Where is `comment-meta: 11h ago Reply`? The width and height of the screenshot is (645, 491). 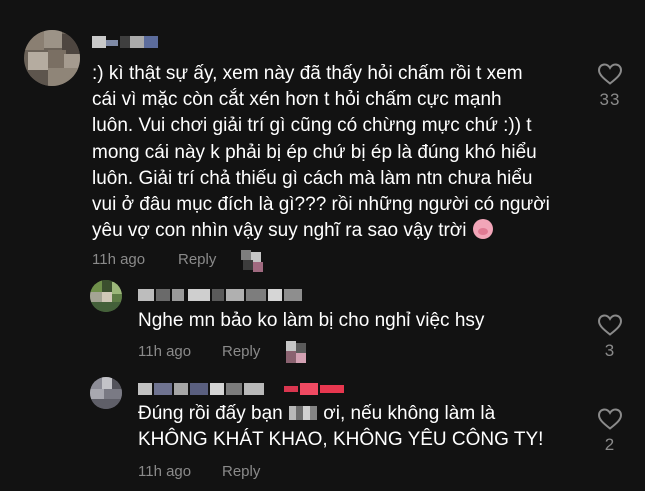 comment-meta: 11h ago Reply is located at coordinates (238, 473).